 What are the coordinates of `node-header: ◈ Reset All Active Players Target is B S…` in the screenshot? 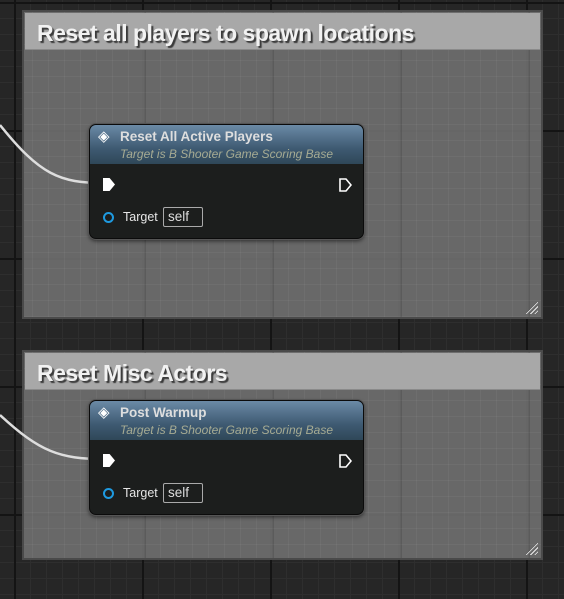 It's located at (226, 144).